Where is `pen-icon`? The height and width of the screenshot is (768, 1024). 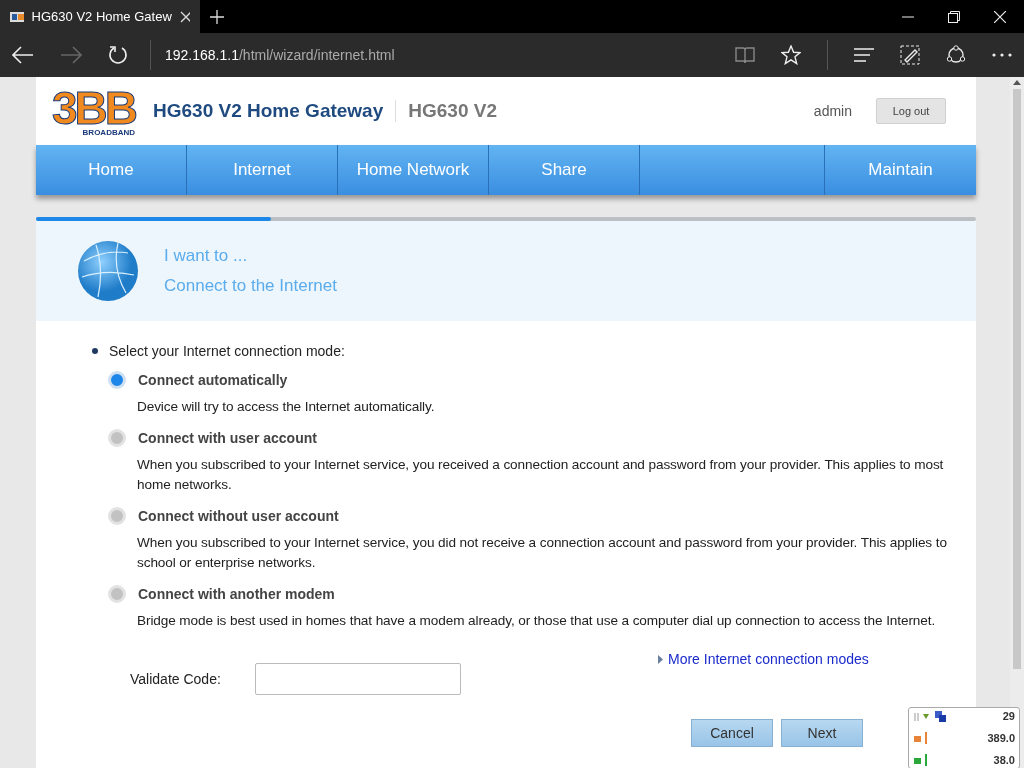 pen-icon is located at coordinates (910, 55).